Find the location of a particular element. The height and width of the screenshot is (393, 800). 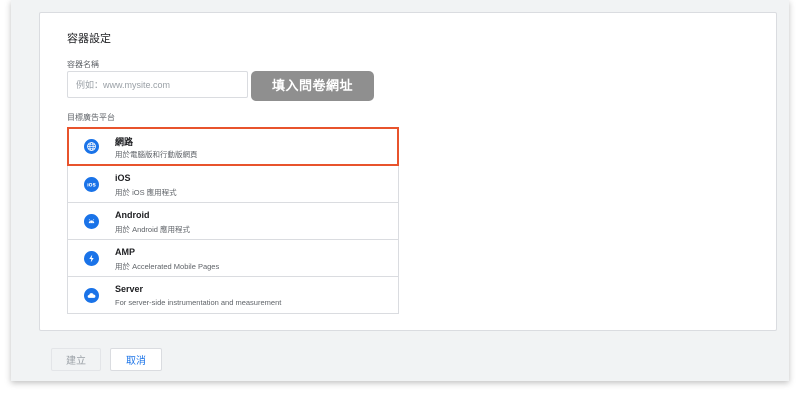

platform-option-android: Android 用於 Android 應用程式 is located at coordinates (233, 221).